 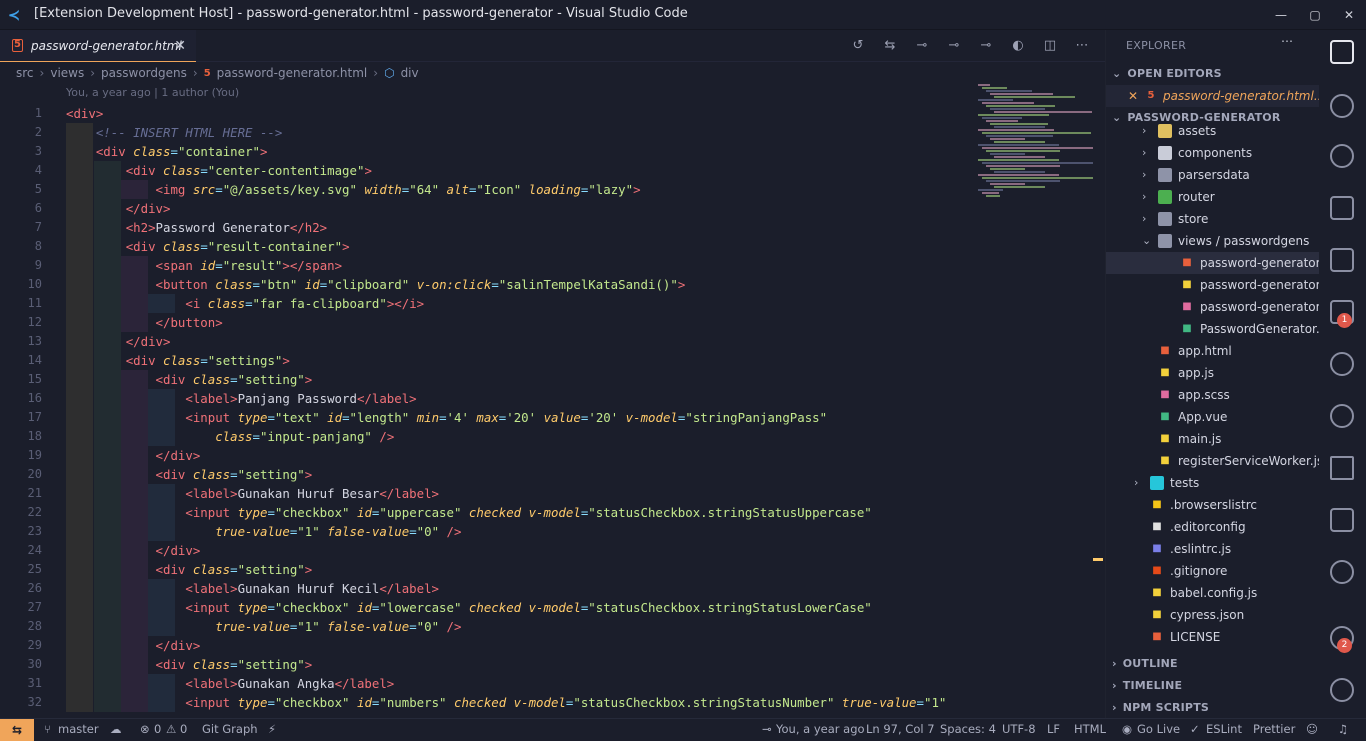 I want to click on eslint-status: ESLint, so click(x=1224, y=729).